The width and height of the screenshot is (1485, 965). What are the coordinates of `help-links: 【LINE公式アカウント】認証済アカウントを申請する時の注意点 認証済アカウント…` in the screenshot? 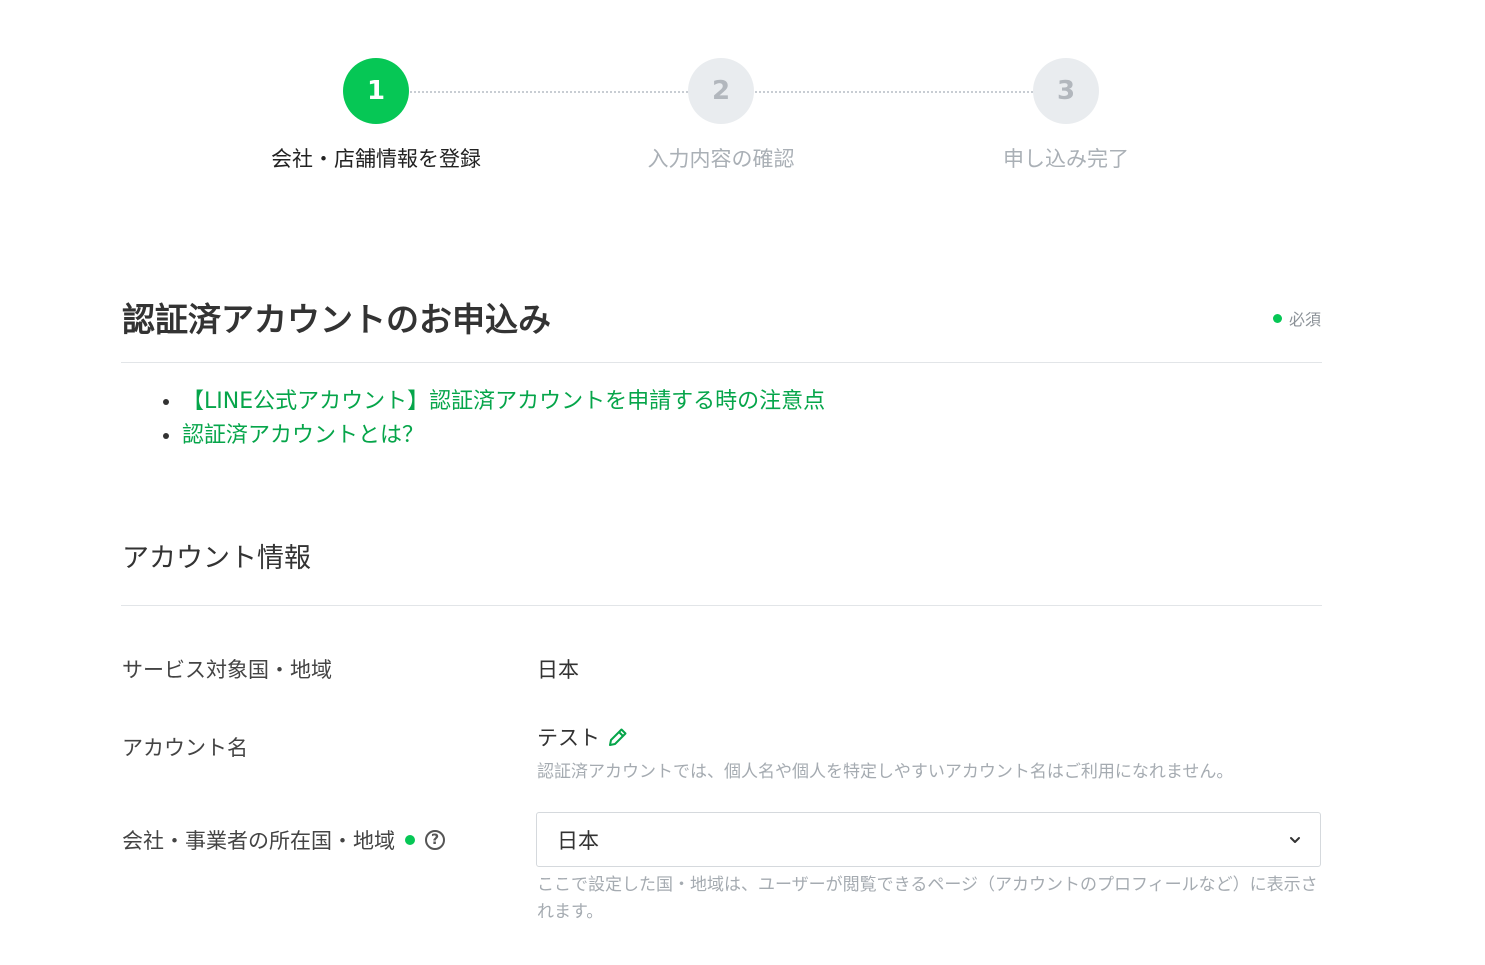 It's located at (492, 419).